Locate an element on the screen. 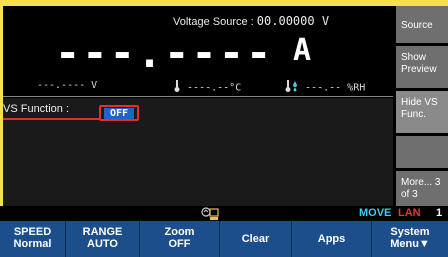 The image size is (448, 257). softkey-show-preview: Show Preview is located at coordinates (422, 67).